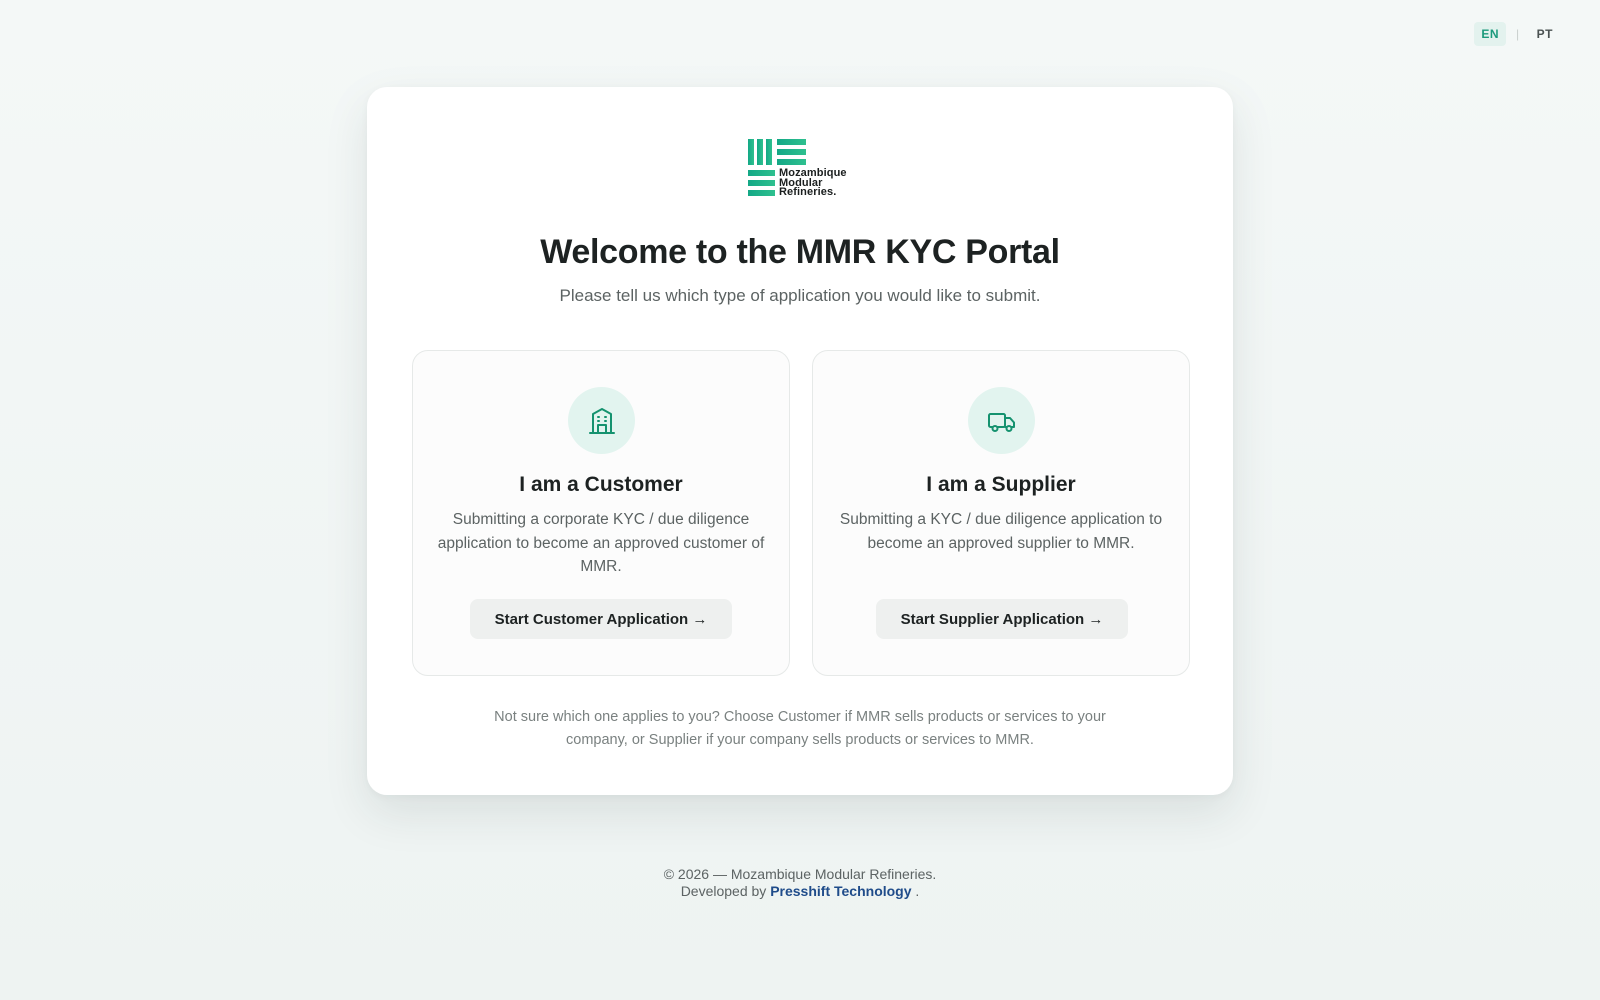 The height and width of the screenshot is (1000, 1600). Describe the element at coordinates (800, 874) in the screenshot. I see `copyright-text: © 2026 — Mozambique Modular Refineries.` at that location.